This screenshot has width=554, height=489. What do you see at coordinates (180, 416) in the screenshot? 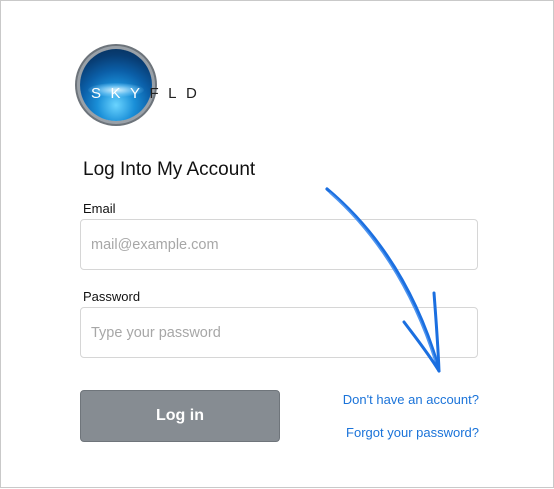
I see `login-button: Log in` at bounding box center [180, 416].